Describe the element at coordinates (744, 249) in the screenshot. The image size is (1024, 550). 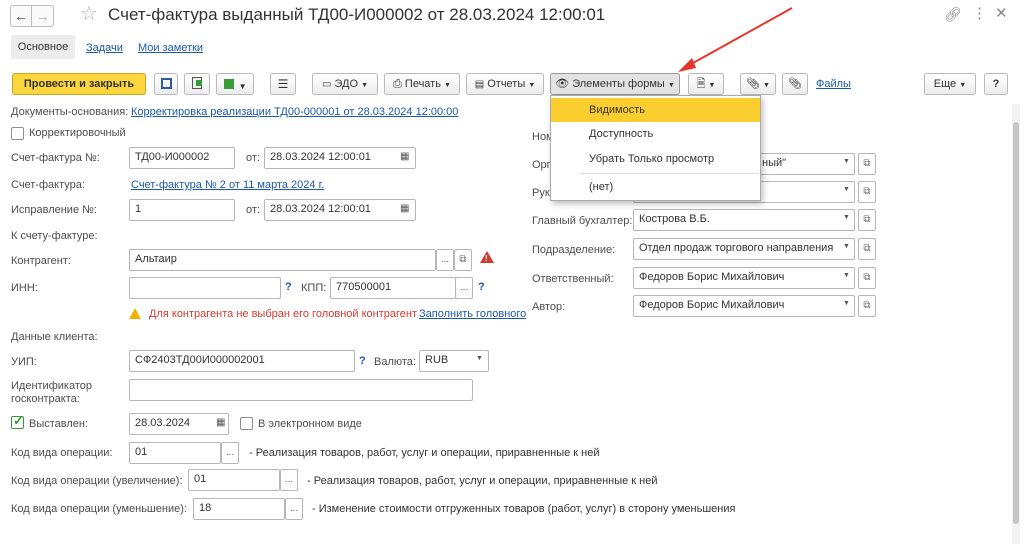
I see `division-field: Отдел продаж торгового направления` at that location.